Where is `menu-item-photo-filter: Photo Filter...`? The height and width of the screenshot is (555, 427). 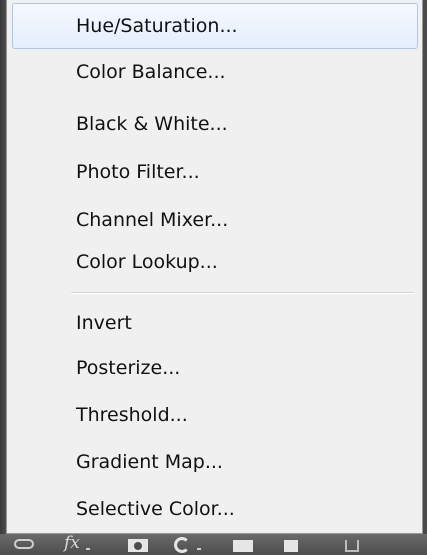 menu-item-photo-filter: Photo Filter... is located at coordinates (215, 172).